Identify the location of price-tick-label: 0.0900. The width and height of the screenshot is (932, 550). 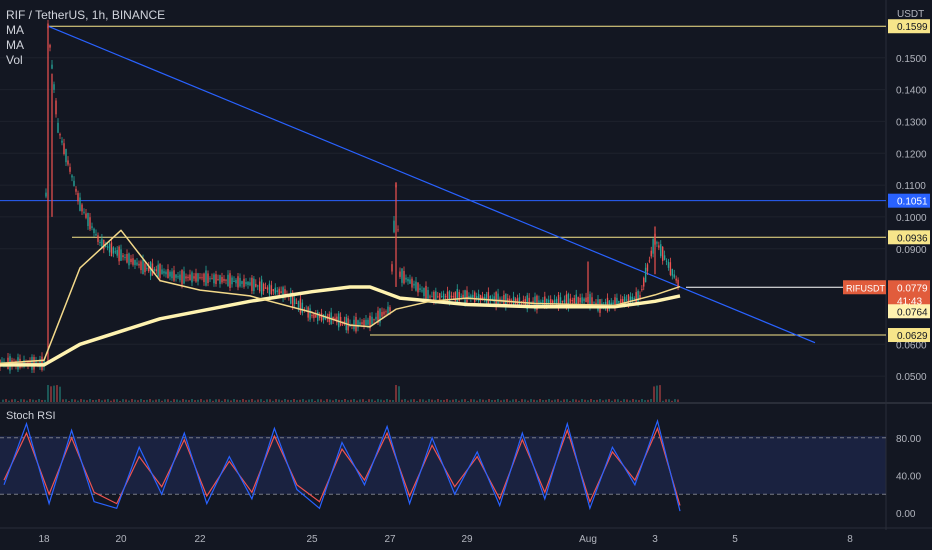
(911, 250).